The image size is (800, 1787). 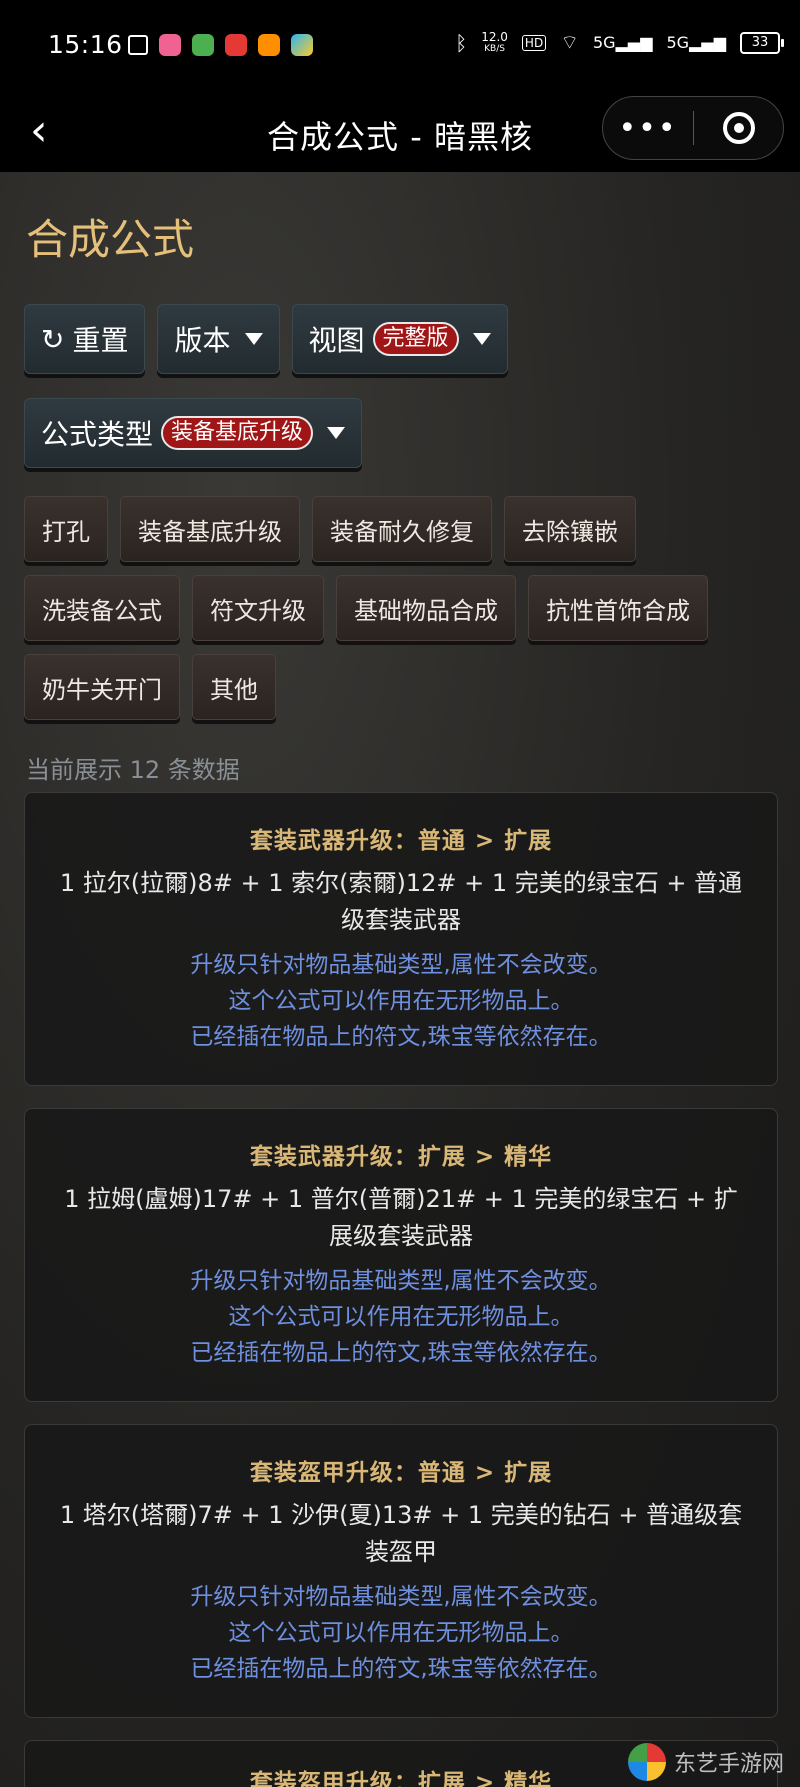 I want to click on mini-program-capsule: •••, so click(x=693, y=128).